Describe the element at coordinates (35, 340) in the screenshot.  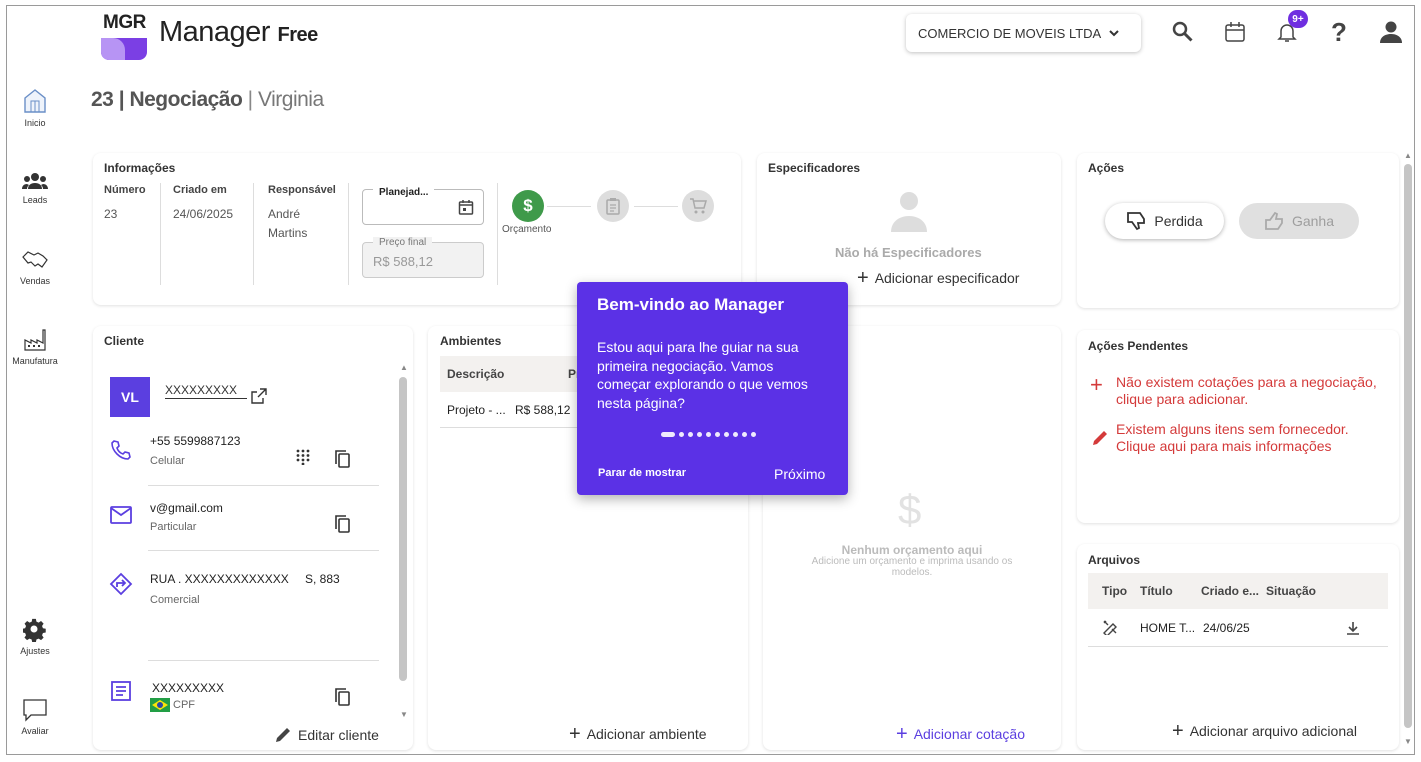
I see `factory-icon` at that location.